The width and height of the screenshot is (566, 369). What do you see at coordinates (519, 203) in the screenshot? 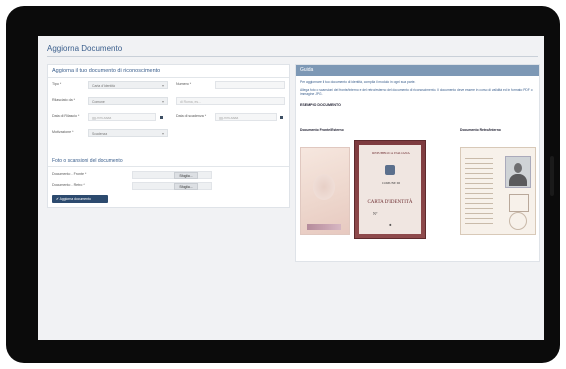
I see `stamp-box` at bounding box center [519, 203].